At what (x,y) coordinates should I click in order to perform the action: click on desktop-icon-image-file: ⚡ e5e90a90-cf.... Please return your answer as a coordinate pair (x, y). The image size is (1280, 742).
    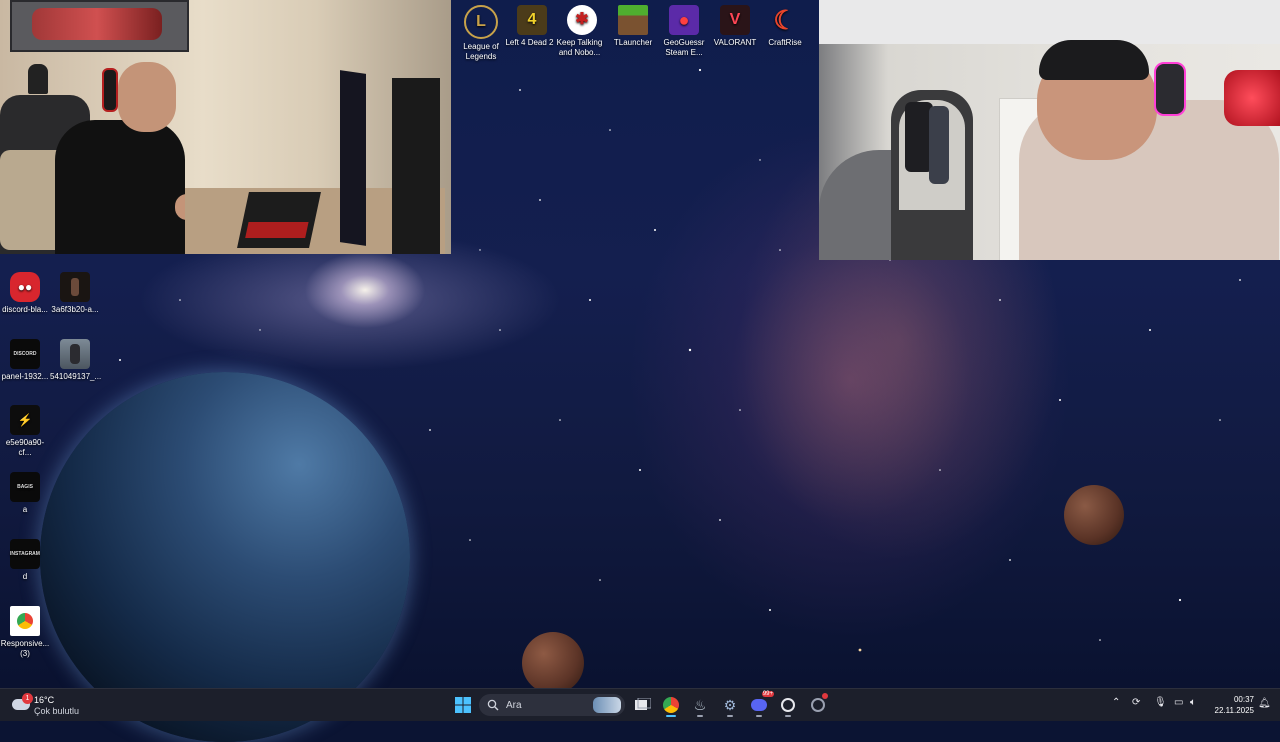
    Looking at the image, I should click on (25, 431).